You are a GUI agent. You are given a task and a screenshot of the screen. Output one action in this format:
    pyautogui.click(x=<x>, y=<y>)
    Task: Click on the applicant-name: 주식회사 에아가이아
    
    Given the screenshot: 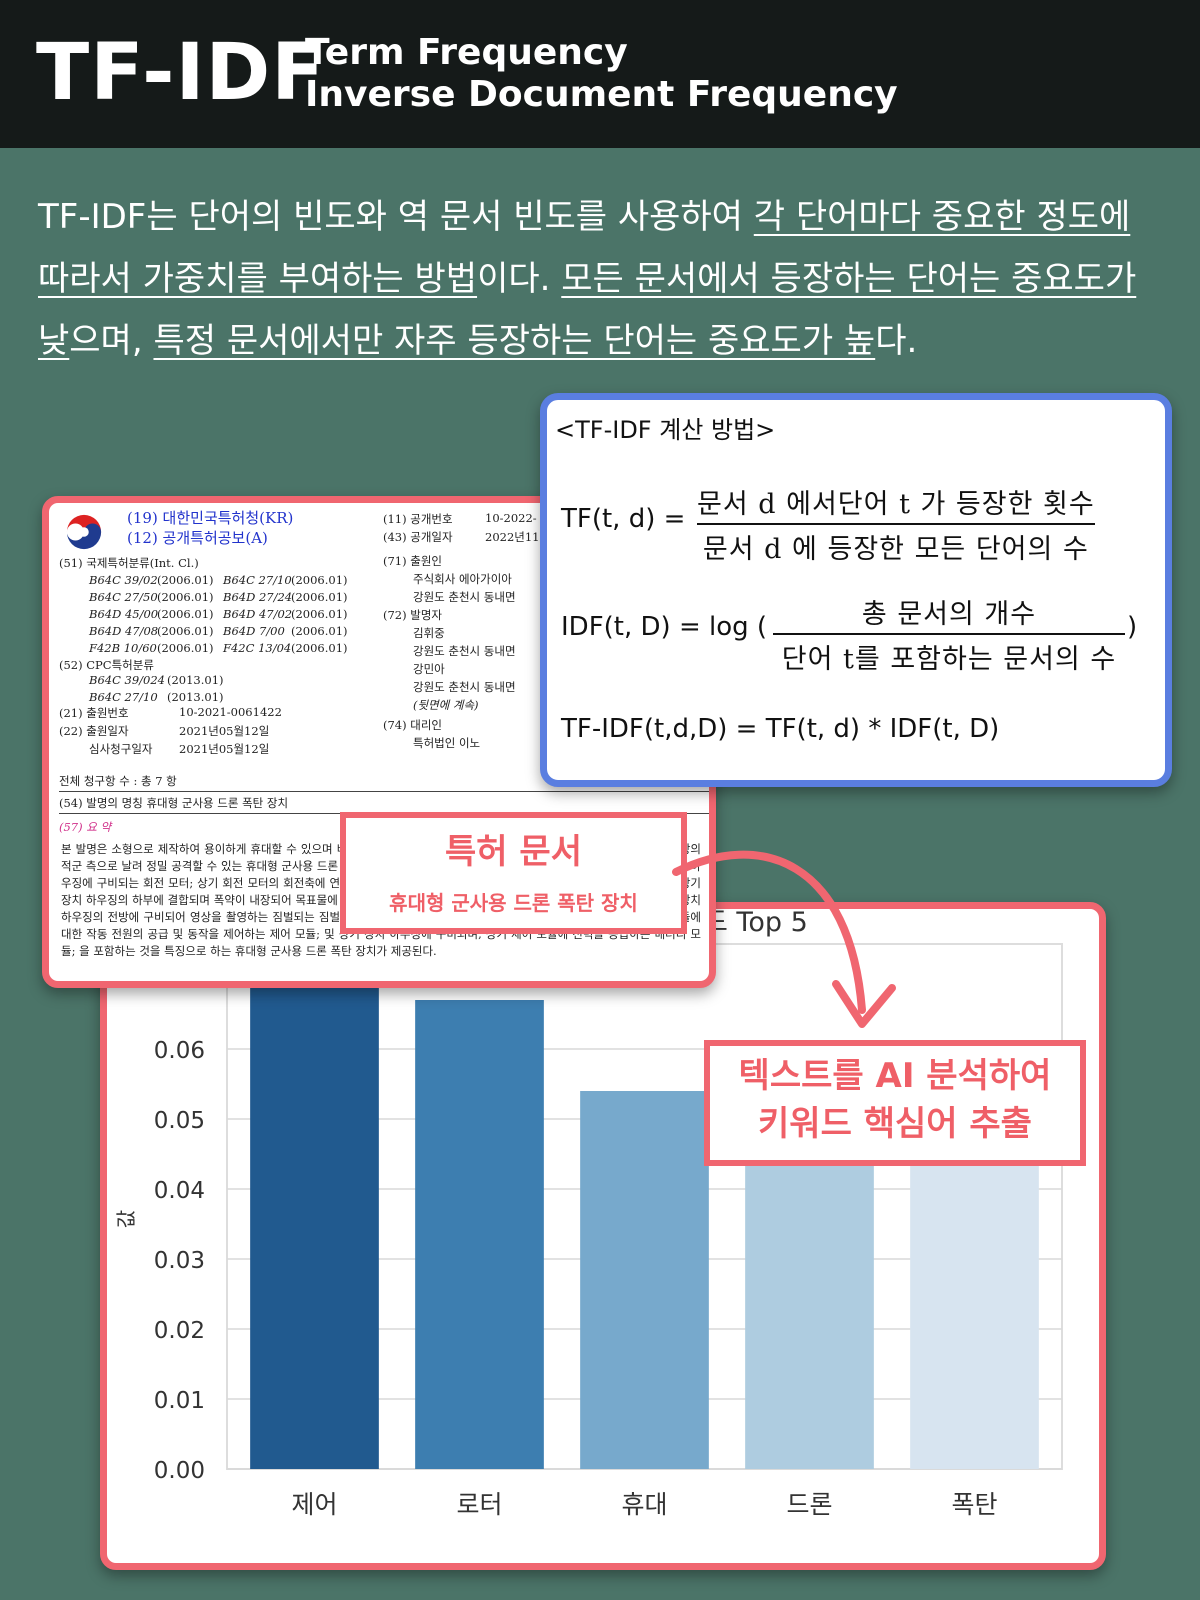 What is the action you would take?
    pyautogui.click(x=462, y=579)
    